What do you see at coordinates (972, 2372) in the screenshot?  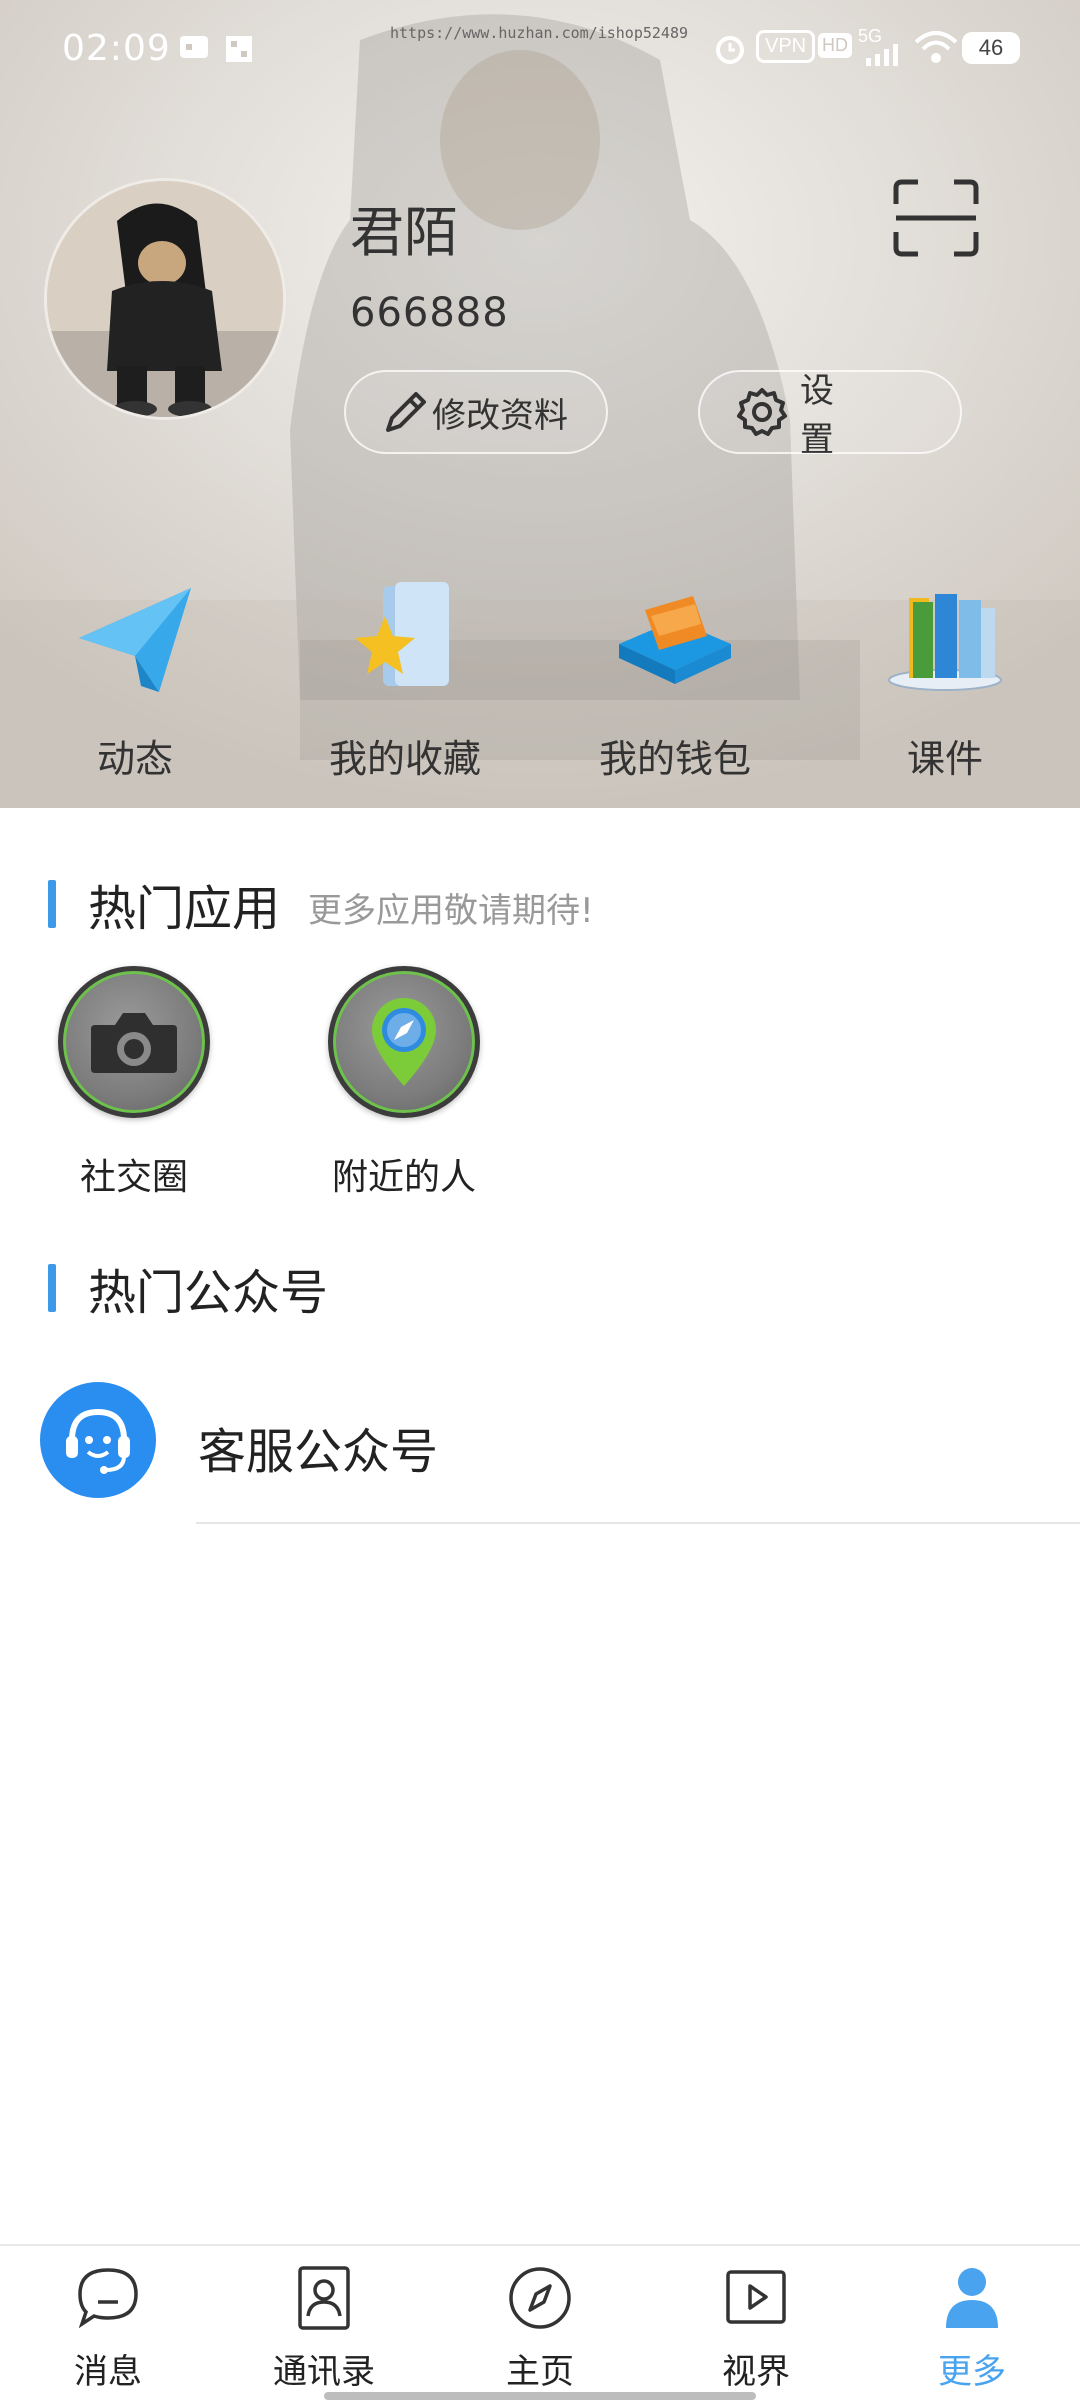 I see `nav-label: 更多` at bounding box center [972, 2372].